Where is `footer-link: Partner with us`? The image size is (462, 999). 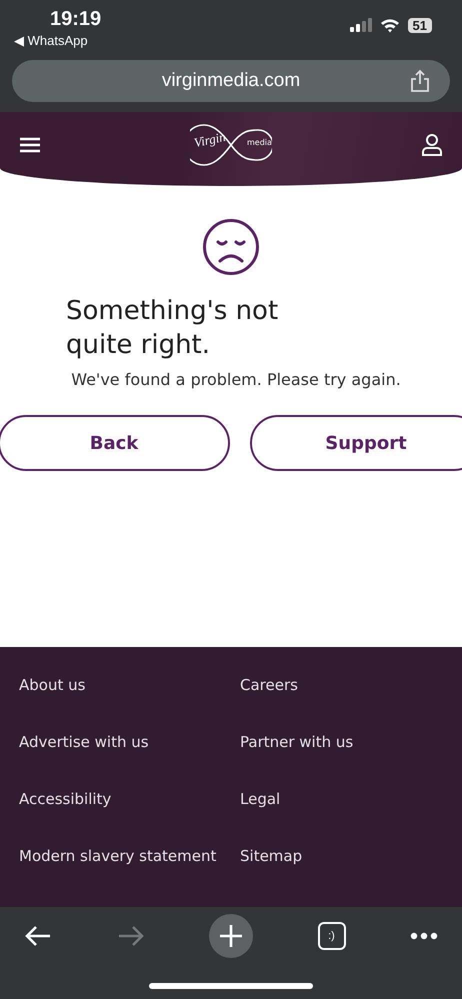 footer-link: Partner with us is located at coordinates (297, 742).